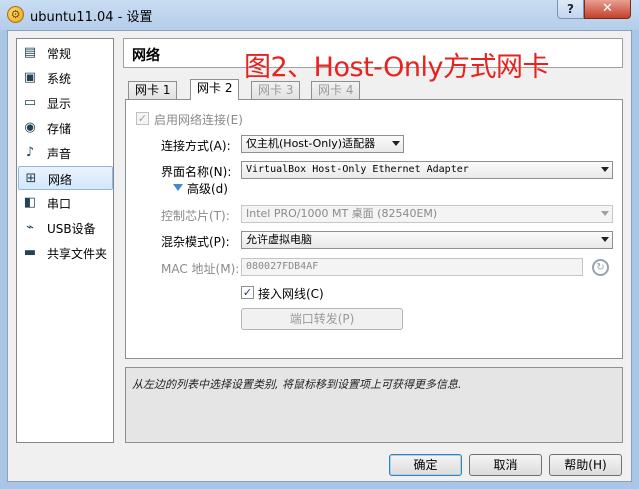 Image resolution: width=639 pixels, height=489 pixels. I want to click on settings-category-list: ▤ 常规 ▣ 系统 ▭ 显示 ◉ 存储 ♪ 声音 ⊞ 网络 ◧ 串口 ⌁ USB设备 ▬ 共享文件夹, so click(65, 240).